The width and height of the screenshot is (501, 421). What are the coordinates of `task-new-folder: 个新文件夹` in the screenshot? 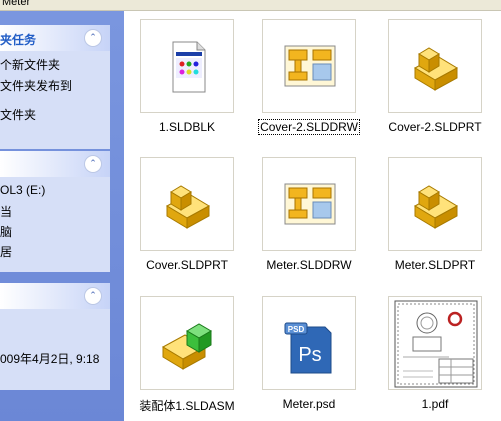 It's located at (30, 64).